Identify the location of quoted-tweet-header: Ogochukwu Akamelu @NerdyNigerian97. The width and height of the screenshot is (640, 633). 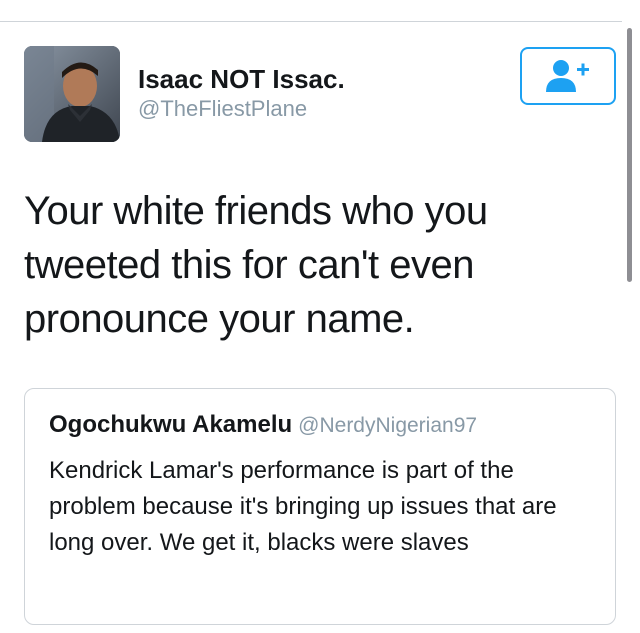
(263, 425).